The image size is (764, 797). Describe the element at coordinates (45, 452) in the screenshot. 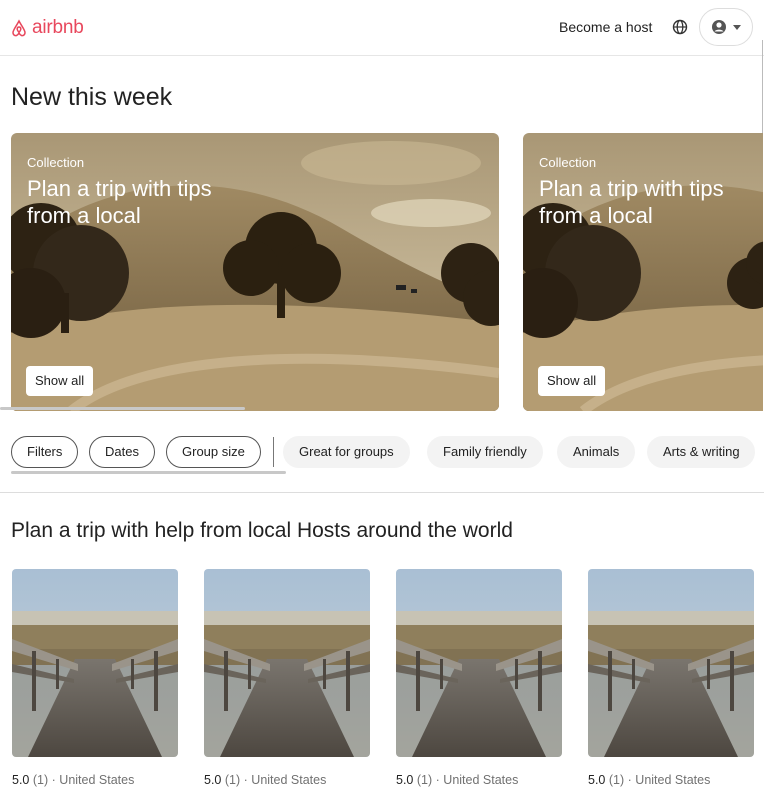

I see `filters-button: Filters` at that location.